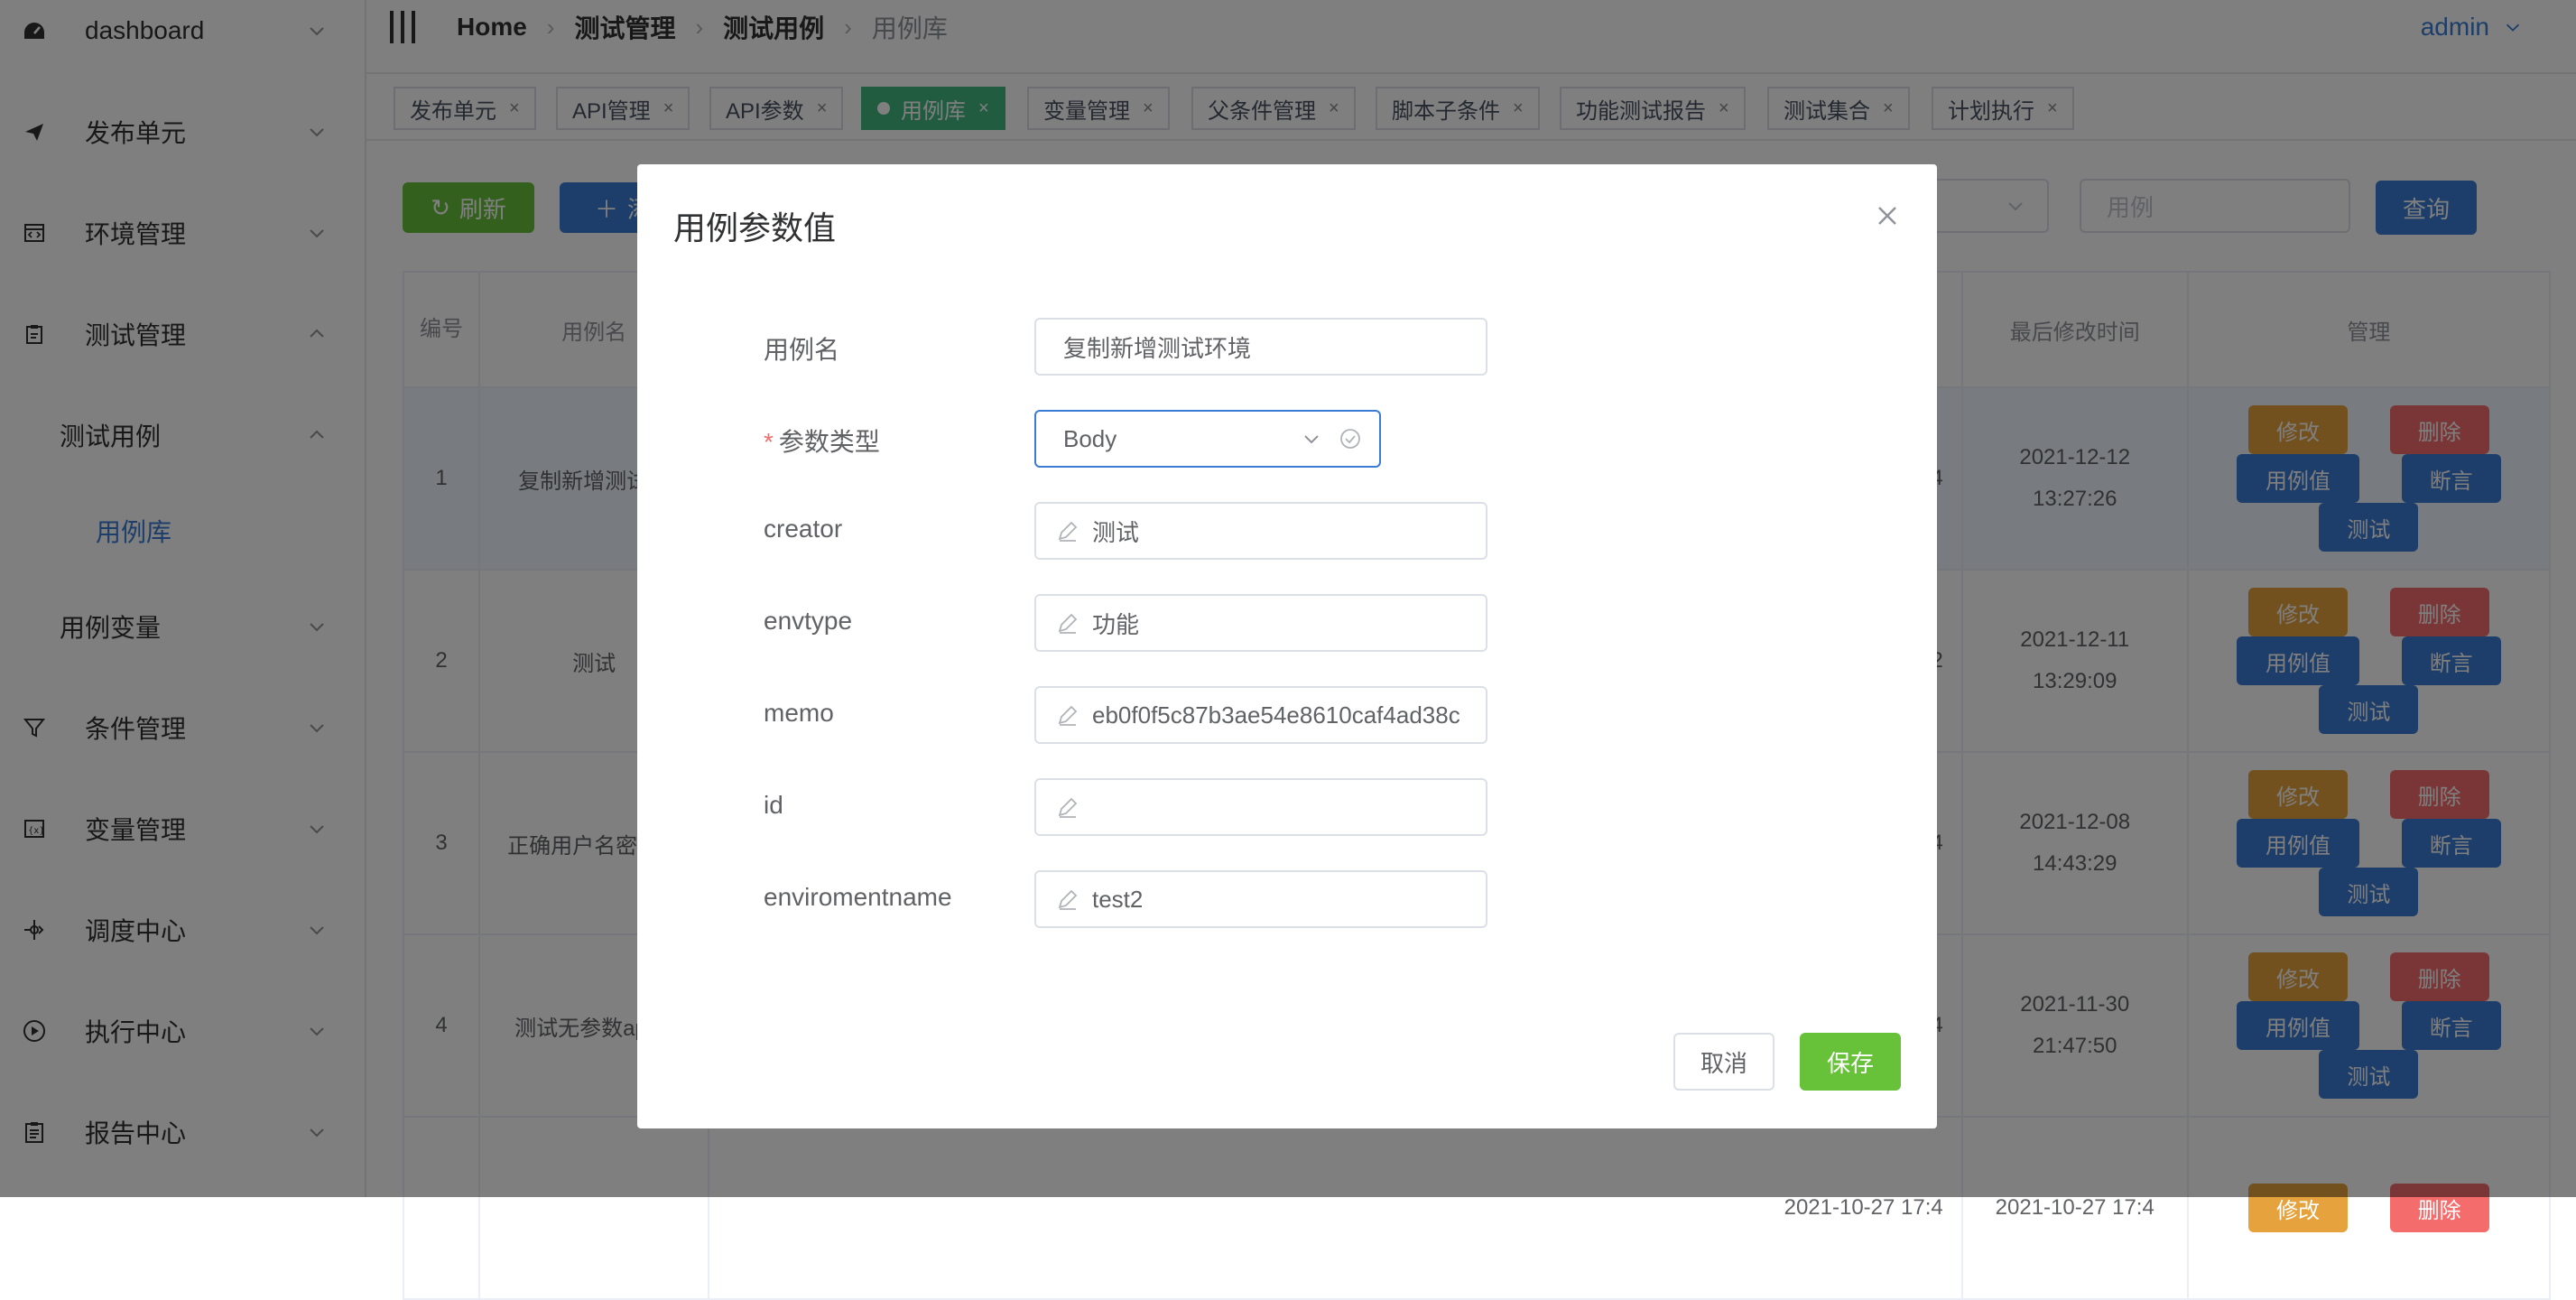 The height and width of the screenshot is (1300, 2576). Describe the element at coordinates (755, 227) in the screenshot. I see `dialog-title: 用例参数值` at that location.